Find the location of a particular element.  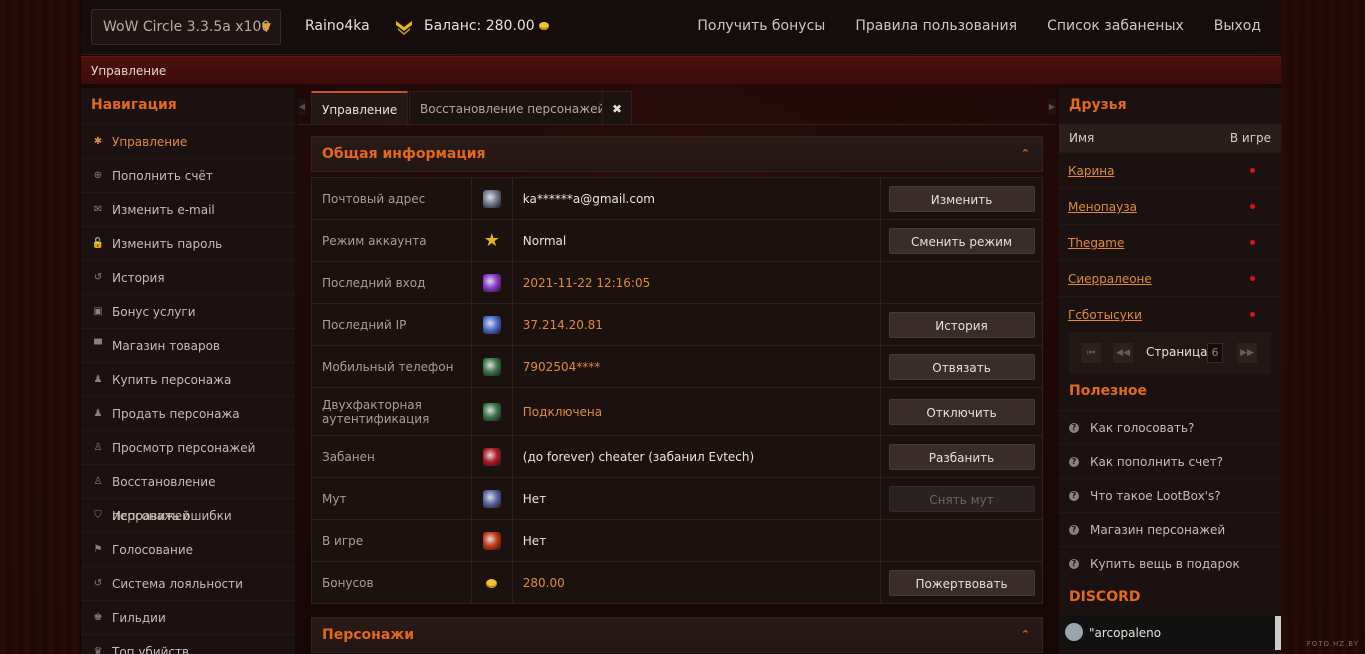

row-action-button: Сменить режим is located at coordinates (961, 240).